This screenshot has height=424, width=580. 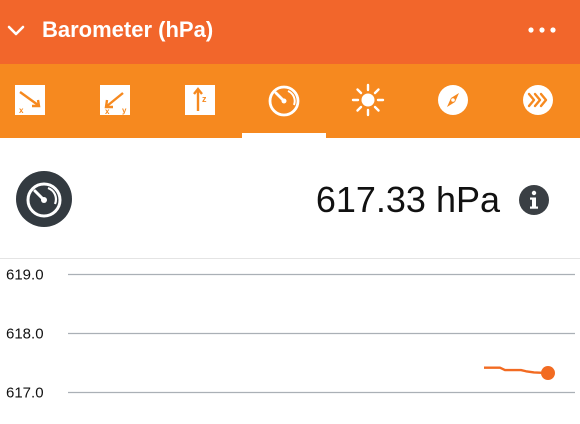 What do you see at coordinates (25, 393) in the screenshot?
I see `y-tick-label: 617.0` at bounding box center [25, 393].